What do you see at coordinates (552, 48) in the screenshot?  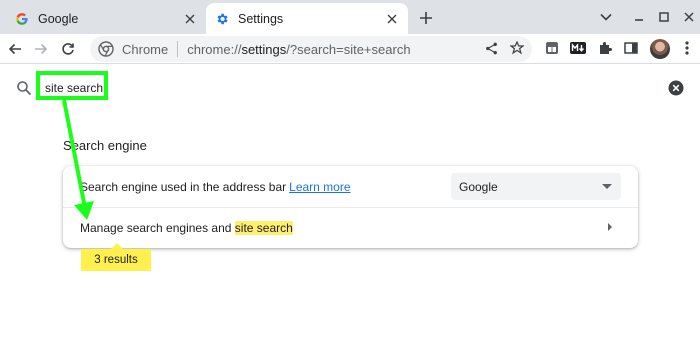 I see `extension-grid-icon` at bounding box center [552, 48].